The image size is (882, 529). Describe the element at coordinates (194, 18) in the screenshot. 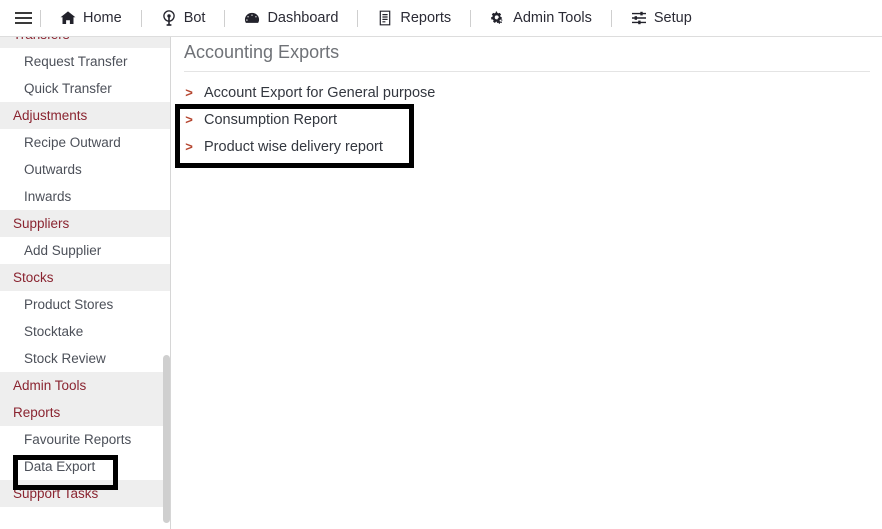

I see `nav-item-bot-label: Bot` at that location.